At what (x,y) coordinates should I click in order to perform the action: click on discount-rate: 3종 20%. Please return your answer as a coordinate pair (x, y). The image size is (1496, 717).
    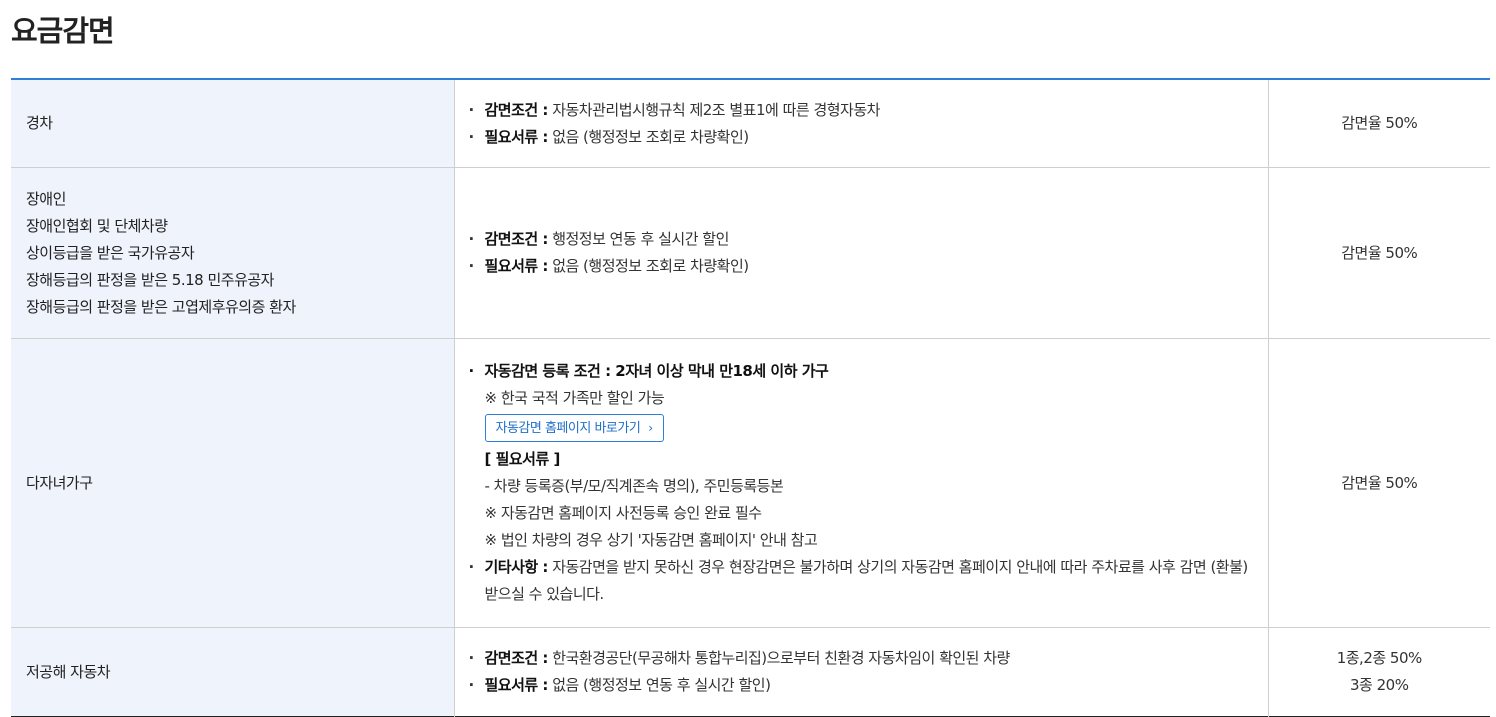
    Looking at the image, I should click on (1379, 685).